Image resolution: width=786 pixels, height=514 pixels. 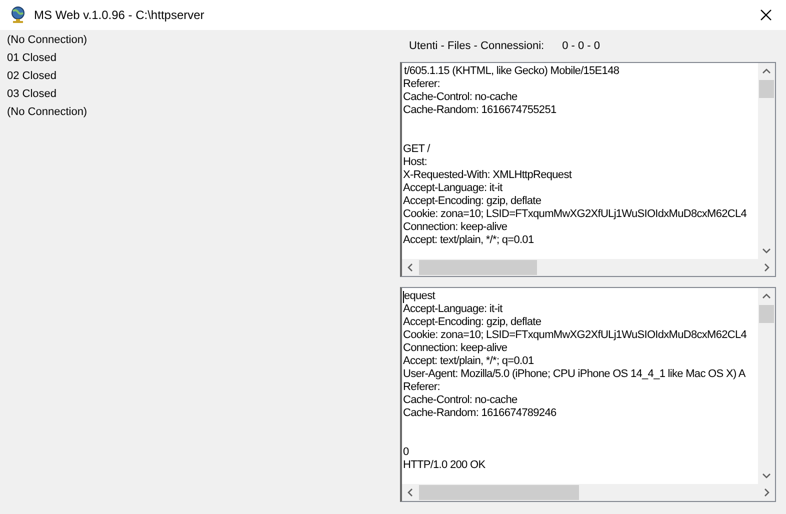 I want to click on stats-label: Utenti - Files - Connessioni:, so click(x=476, y=46).